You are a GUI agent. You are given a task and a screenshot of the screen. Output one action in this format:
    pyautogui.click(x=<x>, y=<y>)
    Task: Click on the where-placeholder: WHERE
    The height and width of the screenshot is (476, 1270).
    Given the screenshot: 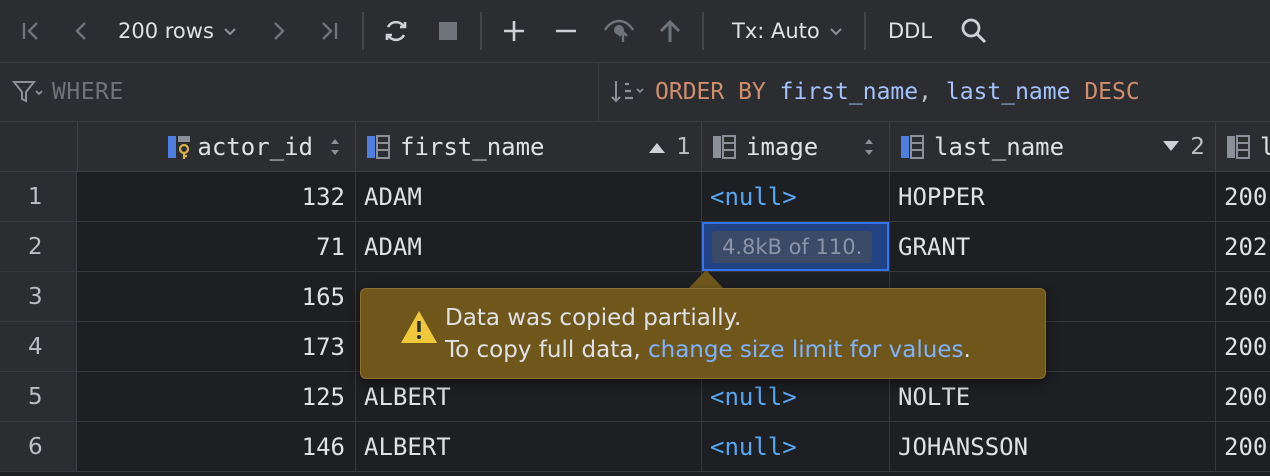 What is the action you would take?
    pyautogui.click(x=88, y=92)
    